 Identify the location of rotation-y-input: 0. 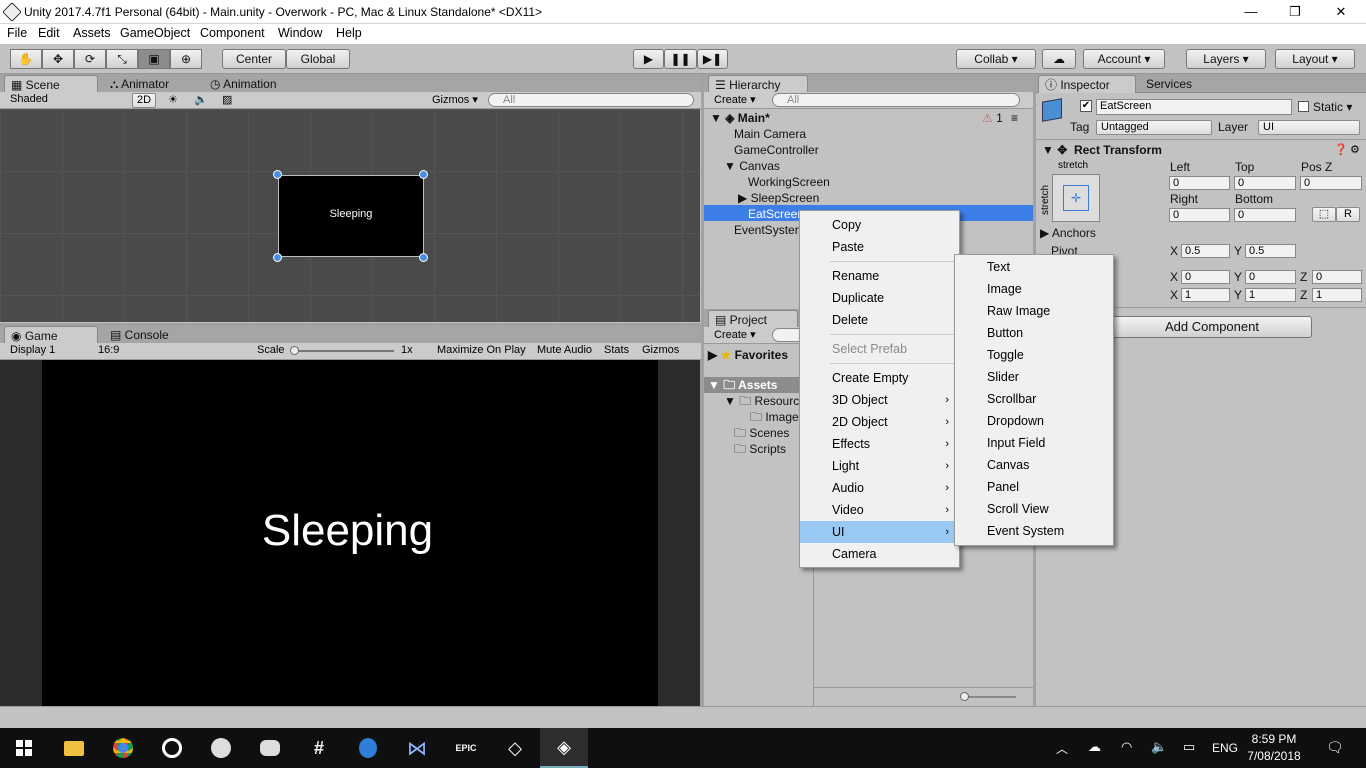
(1270, 277).